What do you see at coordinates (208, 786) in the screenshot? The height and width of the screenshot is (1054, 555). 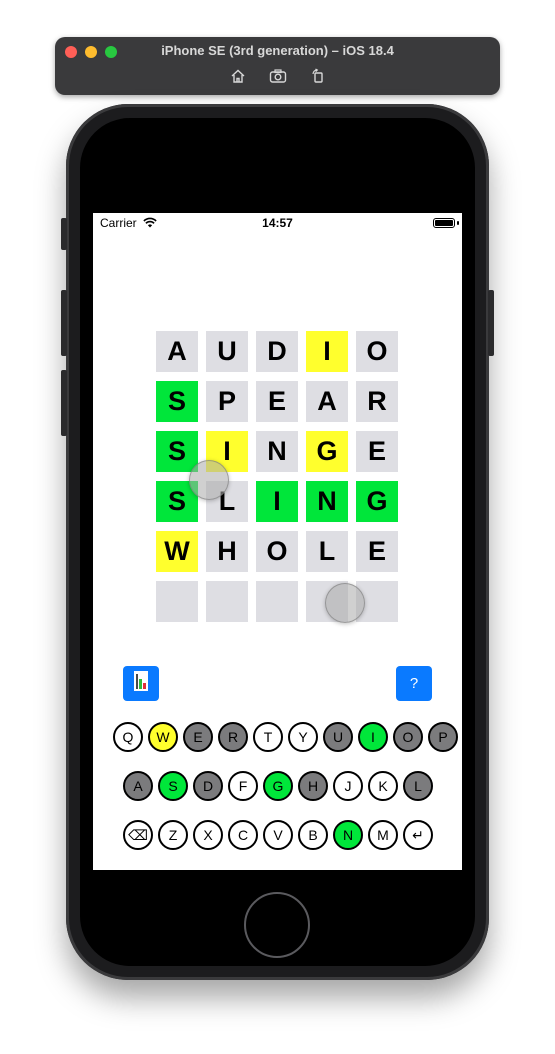 I see `key-d: D` at bounding box center [208, 786].